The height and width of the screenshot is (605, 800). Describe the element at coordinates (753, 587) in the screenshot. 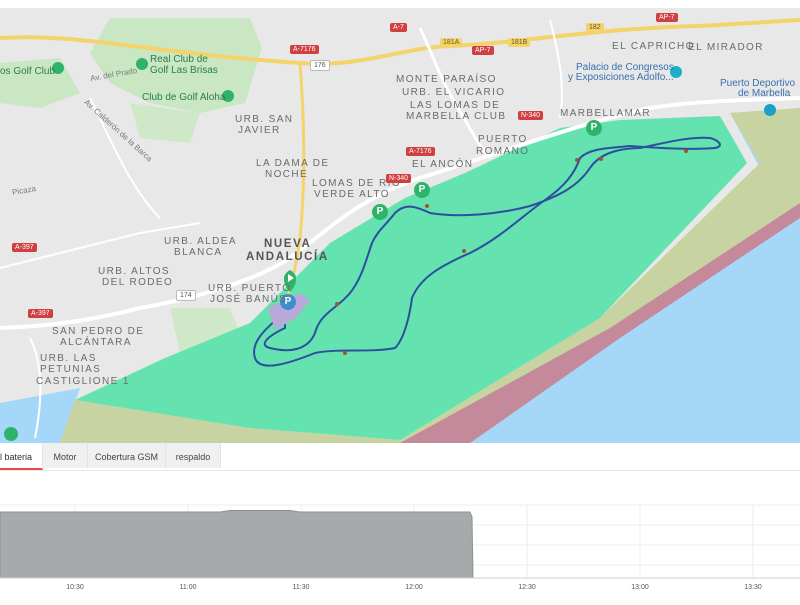

I see `x-tick-label: 13:30` at that location.